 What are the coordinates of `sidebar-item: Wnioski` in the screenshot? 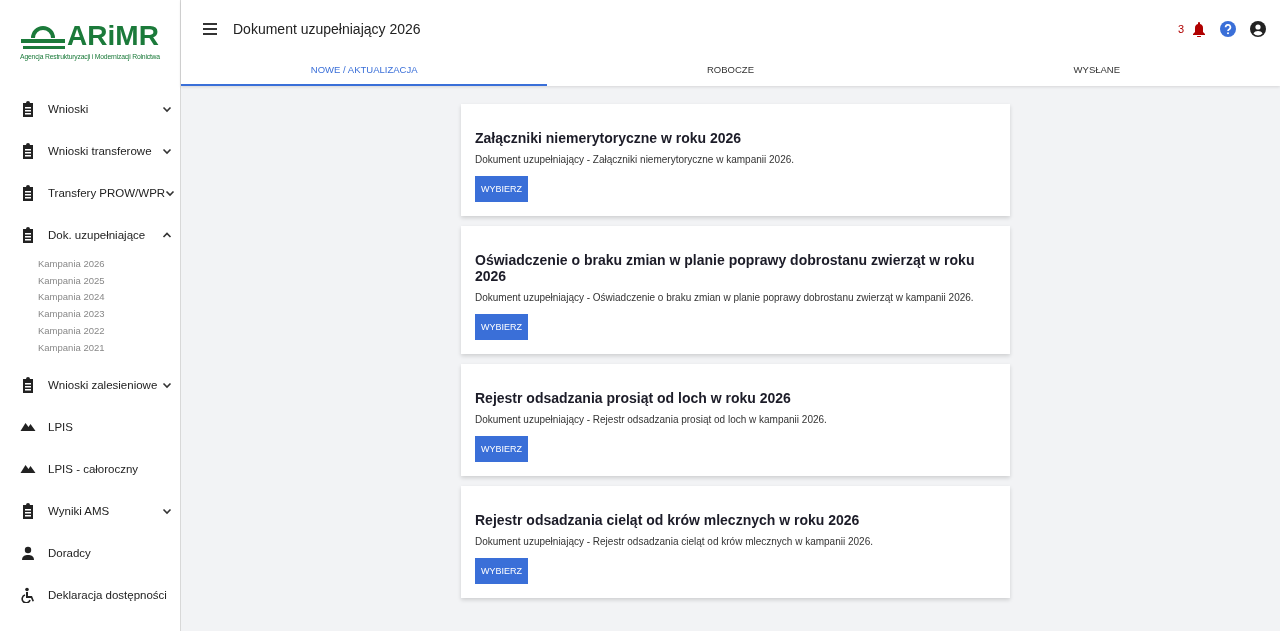 It's located at (90, 109).